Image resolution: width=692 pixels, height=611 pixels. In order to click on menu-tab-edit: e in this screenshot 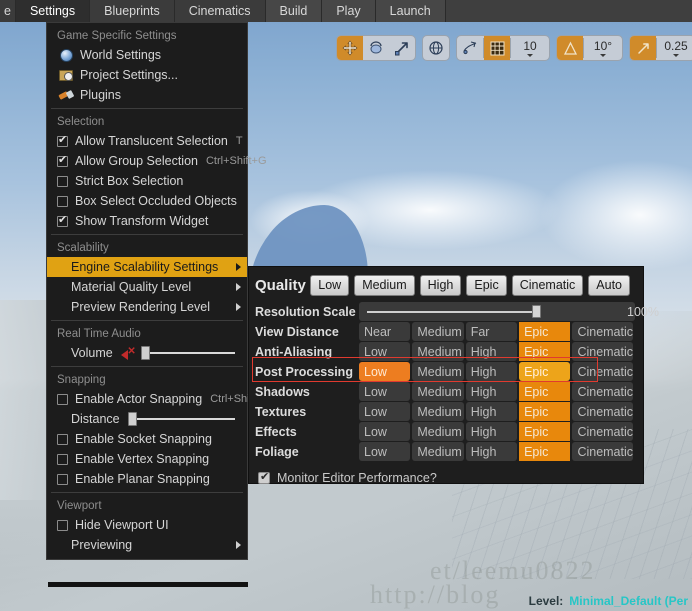, I will do `click(8, 11)`.